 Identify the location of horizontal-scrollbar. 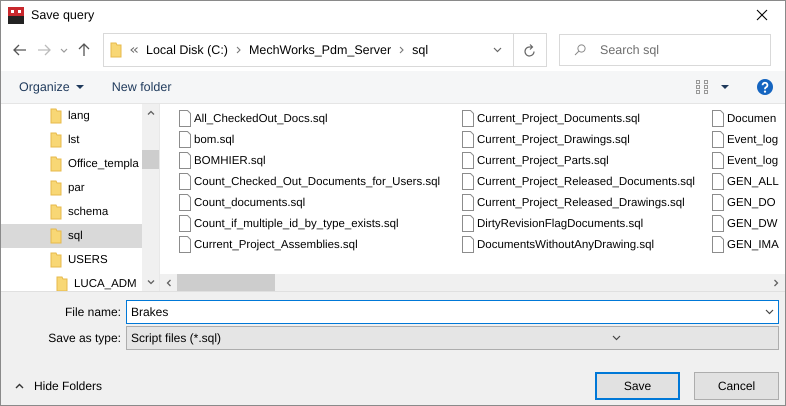
(472, 282).